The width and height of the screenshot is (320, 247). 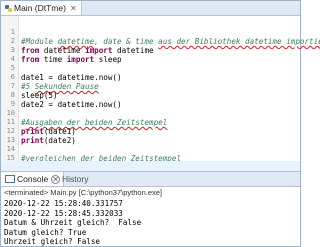 I want to click on console-icon, so click(x=10, y=179).